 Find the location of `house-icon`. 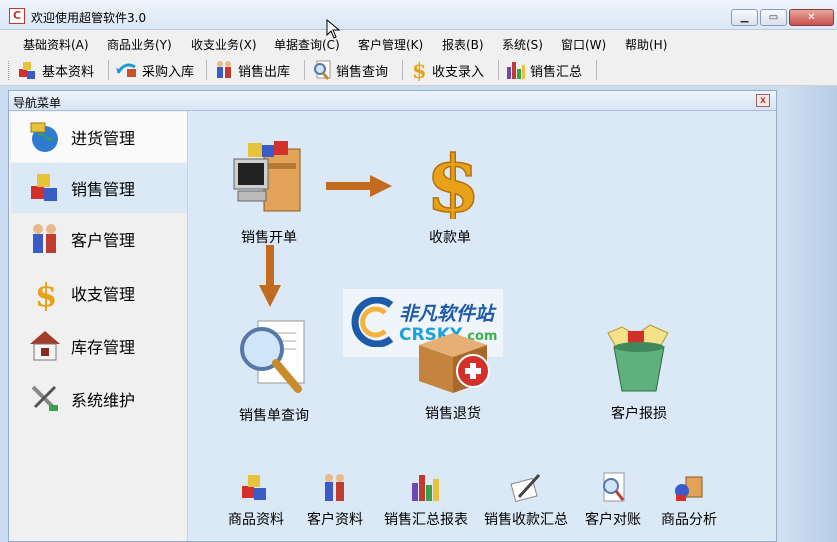

house-icon is located at coordinates (45, 346).